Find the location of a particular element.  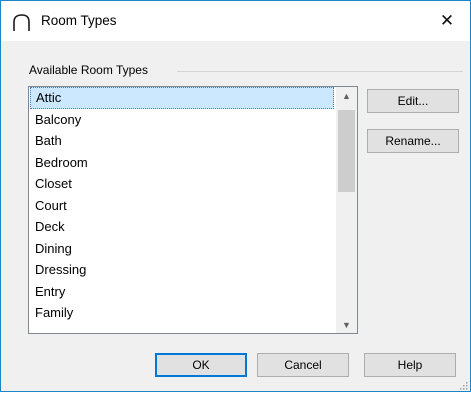

list-item: Bath is located at coordinates (182, 141).